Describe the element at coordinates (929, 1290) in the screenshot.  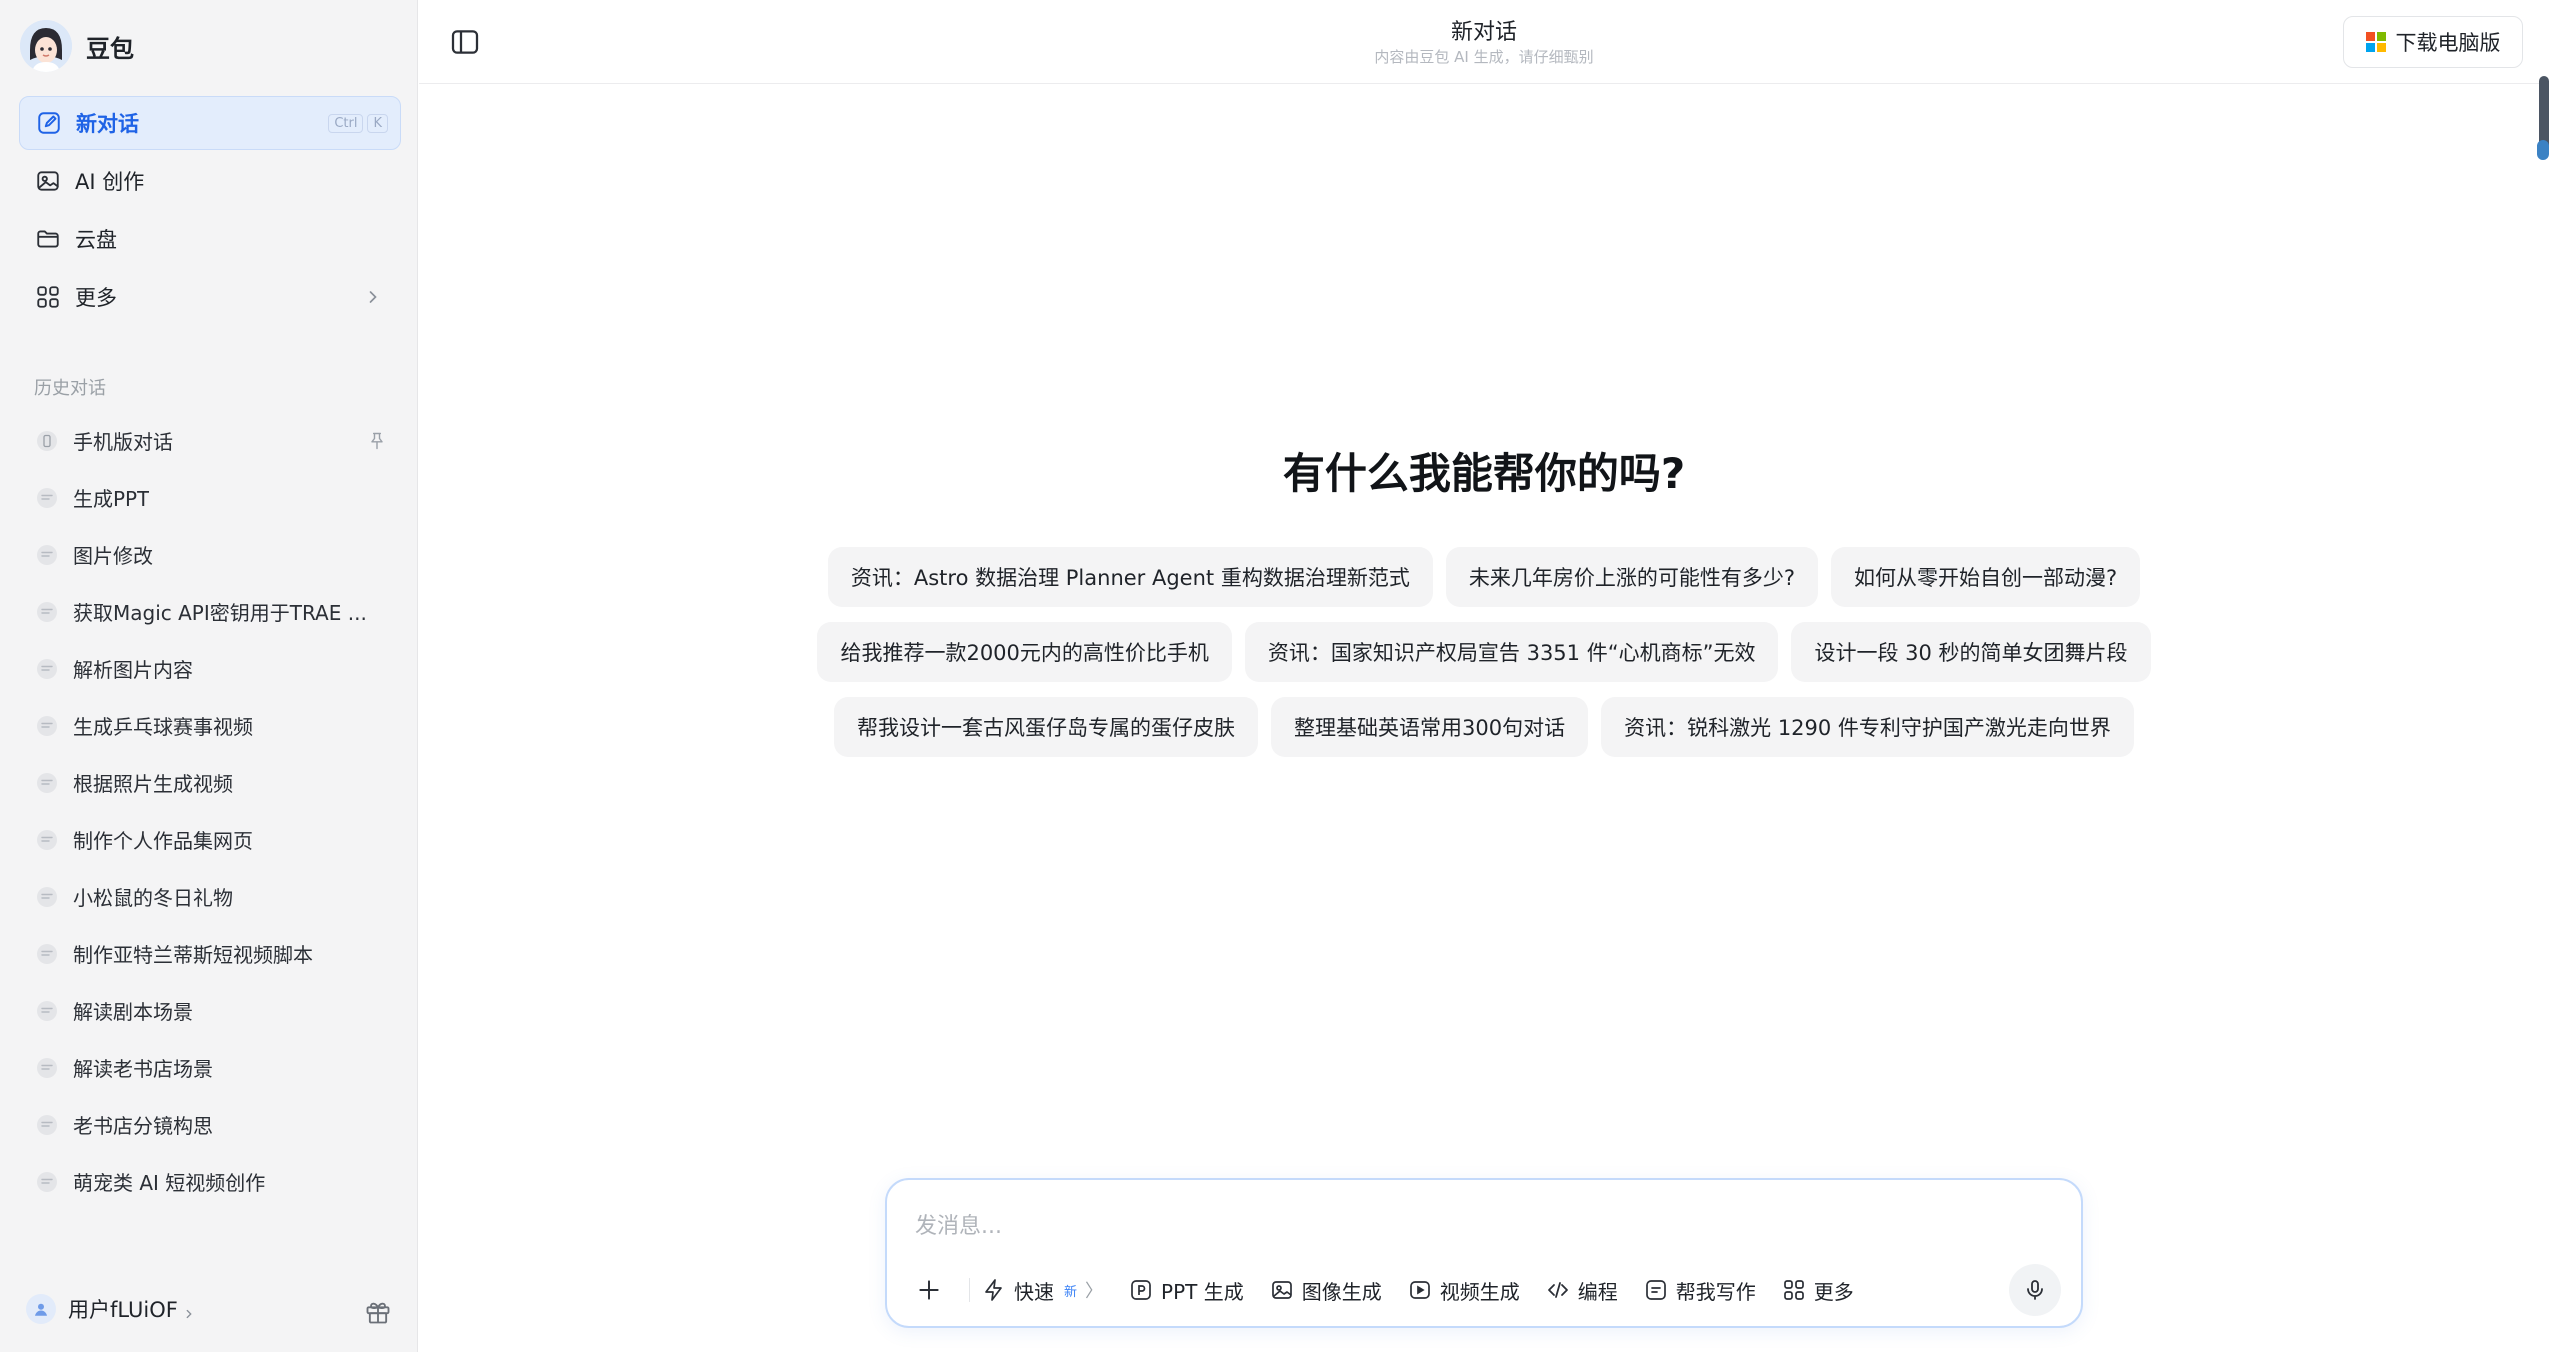
I see `plus-icon` at that location.